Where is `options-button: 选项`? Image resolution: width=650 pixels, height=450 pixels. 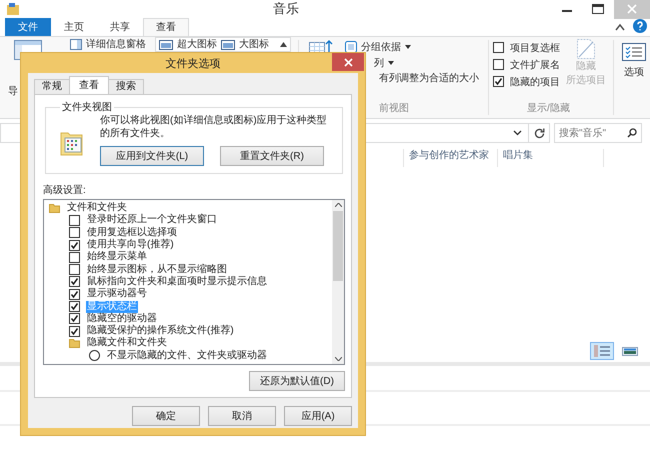 options-button: 选项 is located at coordinates (634, 61).